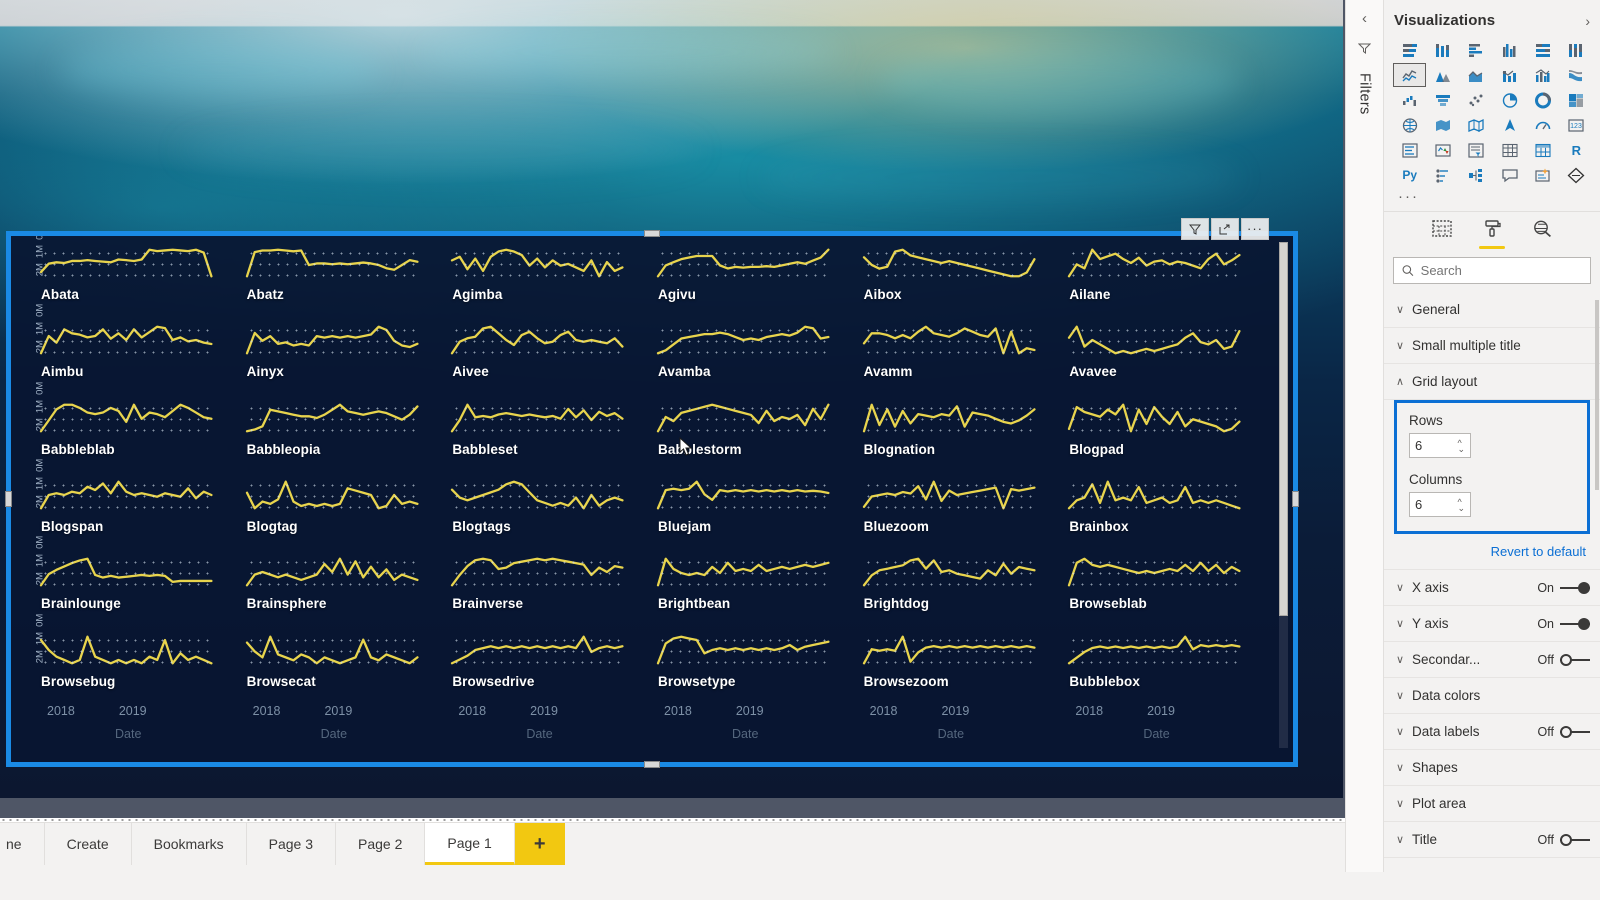  What do you see at coordinates (1492, 732) in the screenshot?
I see `format-section-data-labels: ∨ Data labels Off` at bounding box center [1492, 732].